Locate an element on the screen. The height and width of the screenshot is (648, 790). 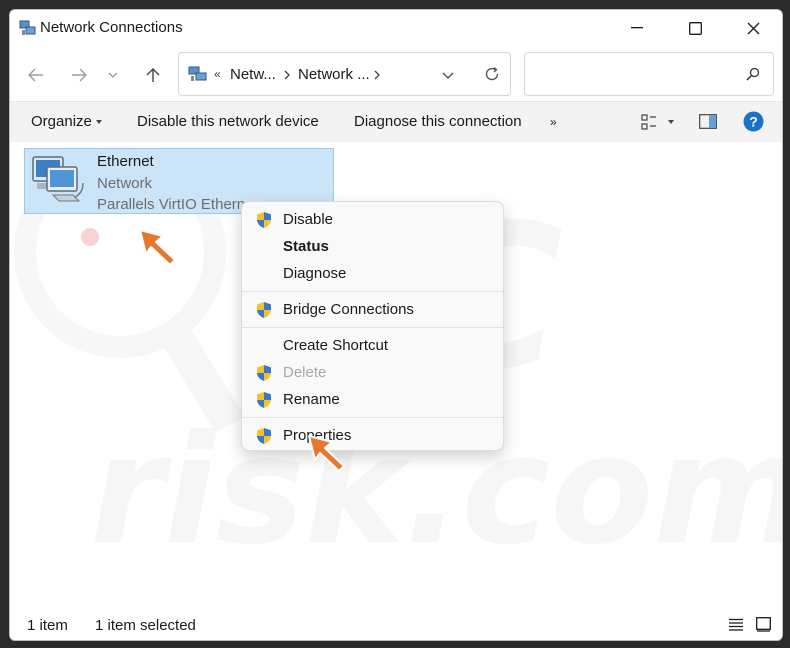
menu-item-status: Status is located at coordinates (372, 247).